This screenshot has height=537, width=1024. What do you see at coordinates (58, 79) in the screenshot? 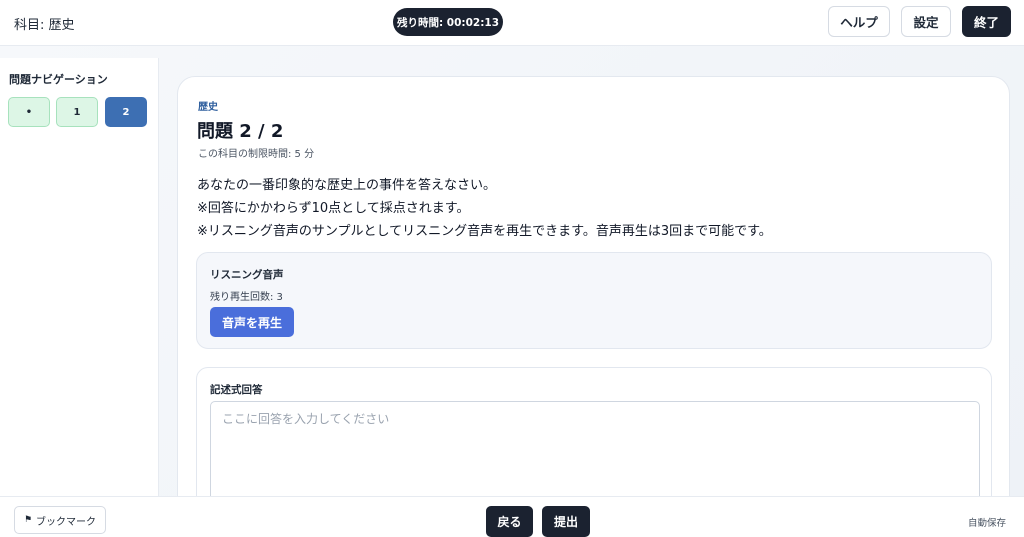
I see `question-navigation-title: 問題ナビゲーション` at bounding box center [58, 79].